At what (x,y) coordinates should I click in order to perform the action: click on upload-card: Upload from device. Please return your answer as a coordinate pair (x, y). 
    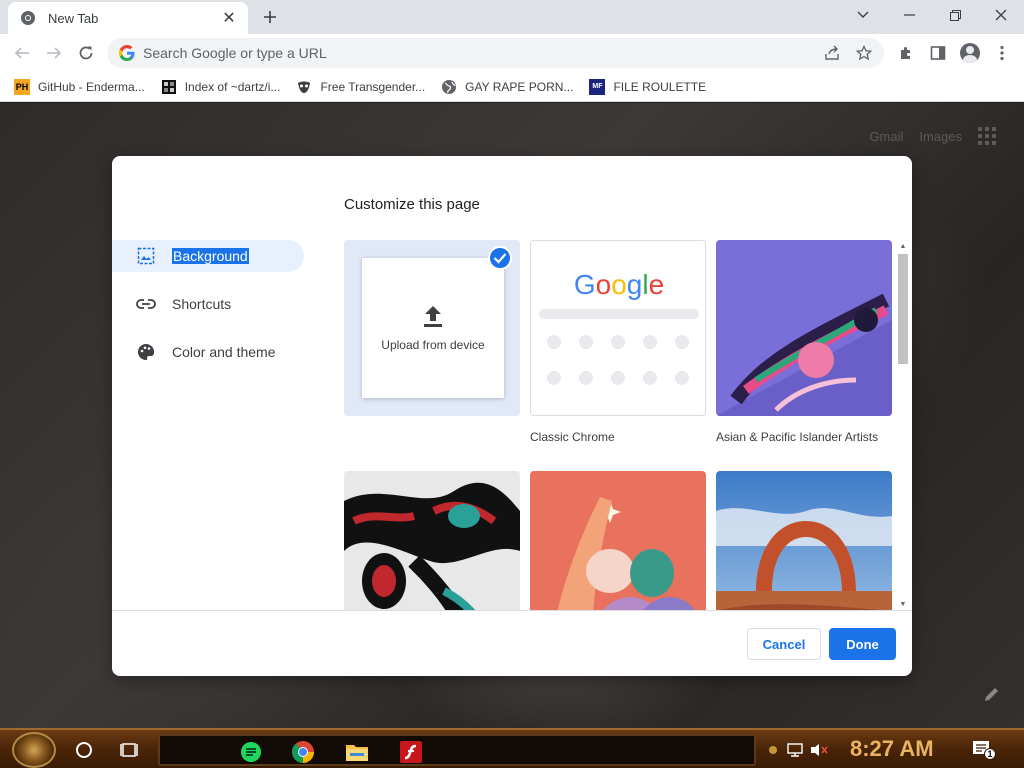
    Looking at the image, I should click on (433, 328).